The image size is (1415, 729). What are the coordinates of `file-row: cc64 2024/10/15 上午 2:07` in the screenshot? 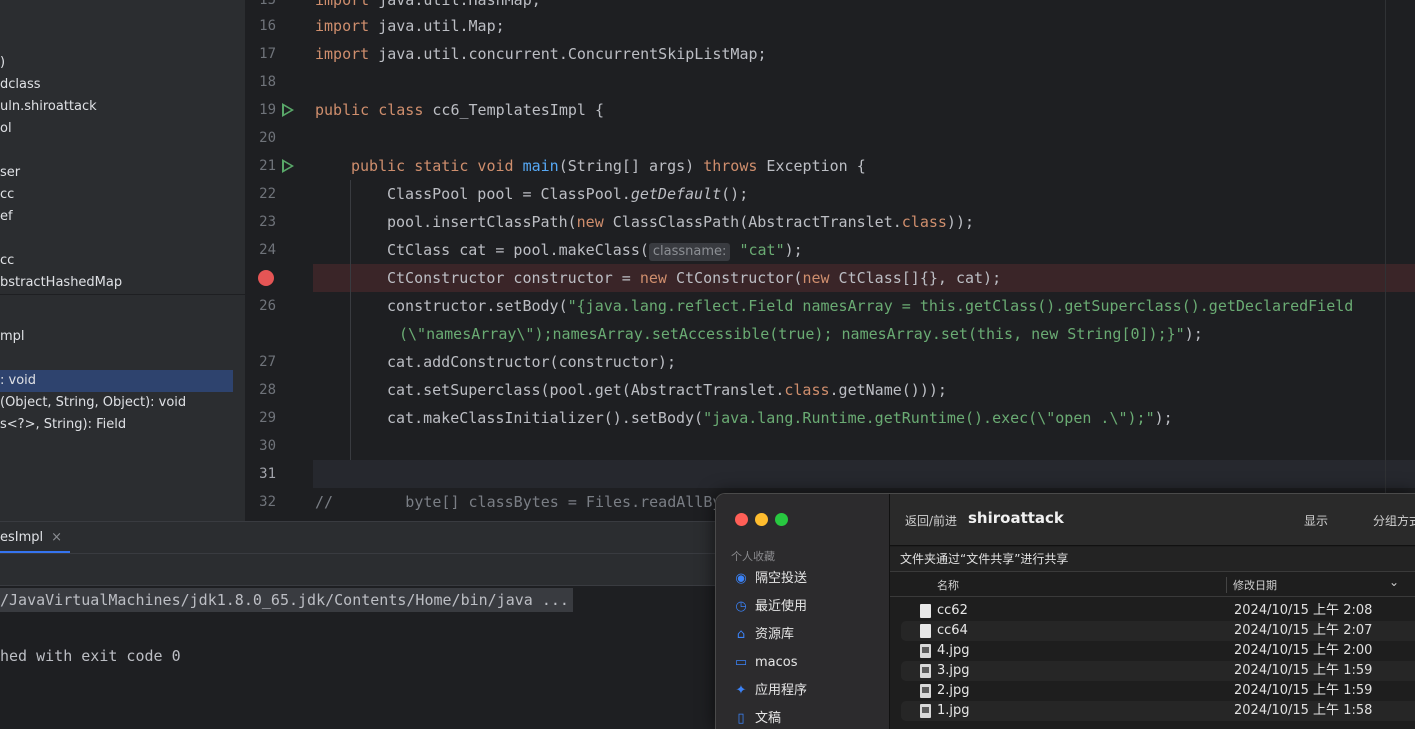 It's located at (1158, 631).